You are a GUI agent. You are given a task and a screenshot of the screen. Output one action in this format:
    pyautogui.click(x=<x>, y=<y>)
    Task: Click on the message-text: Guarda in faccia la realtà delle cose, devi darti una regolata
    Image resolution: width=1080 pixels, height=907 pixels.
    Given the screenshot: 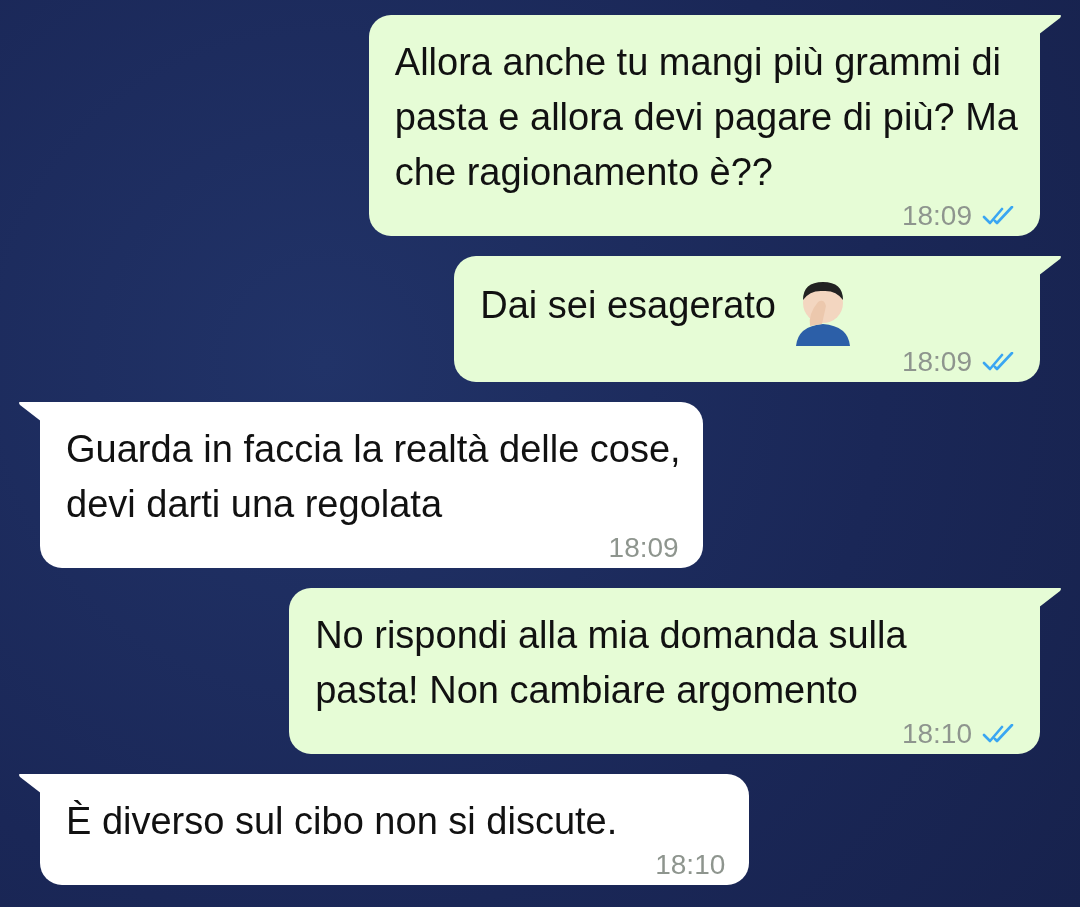 What is the action you would take?
    pyautogui.click(x=373, y=476)
    